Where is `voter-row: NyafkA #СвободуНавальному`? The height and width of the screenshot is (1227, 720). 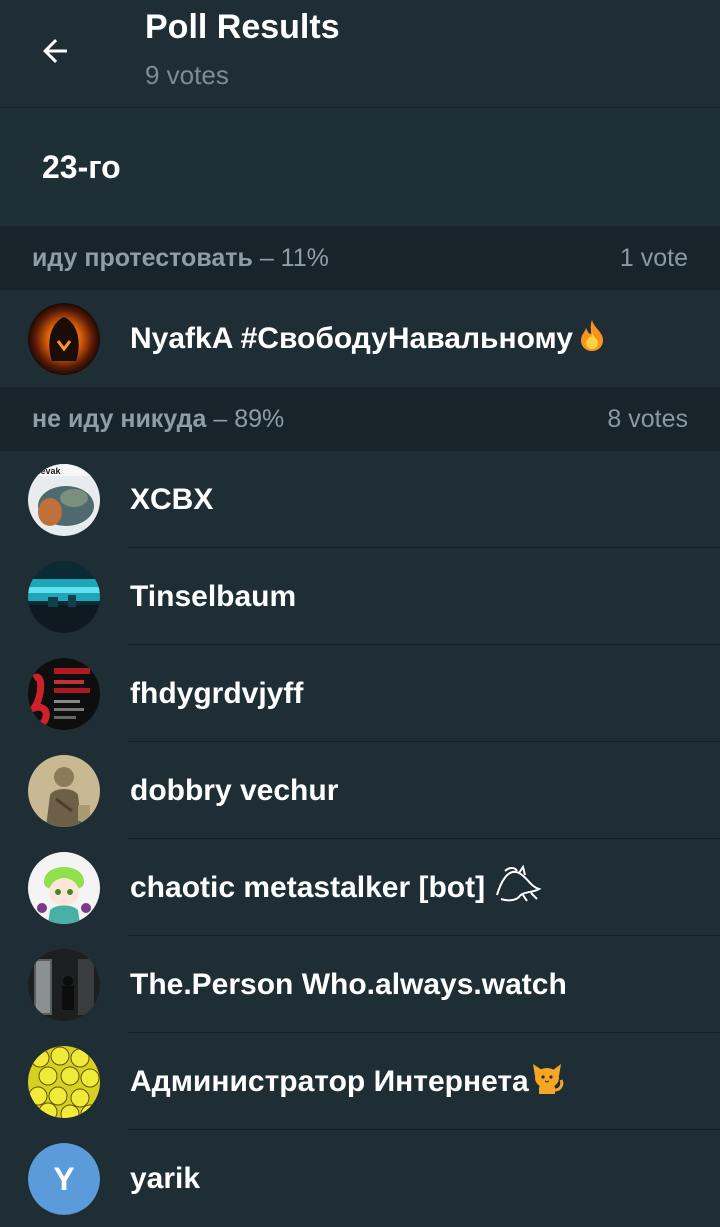
voter-row: NyafkA #СвободуНавальному is located at coordinates (360, 338).